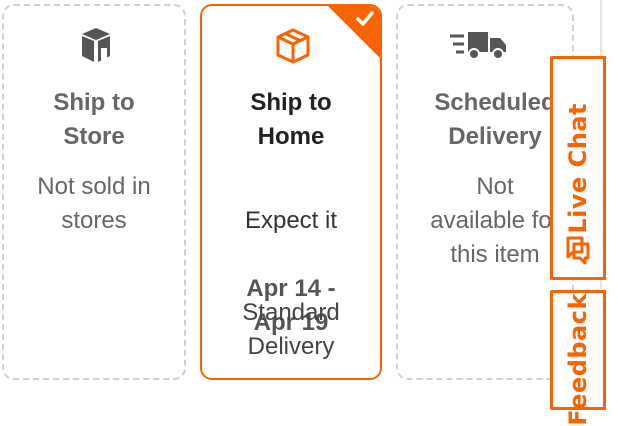  Describe the element at coordinates (291, 220) in the screenshot. I see `expect-label: Expect it` at that location.